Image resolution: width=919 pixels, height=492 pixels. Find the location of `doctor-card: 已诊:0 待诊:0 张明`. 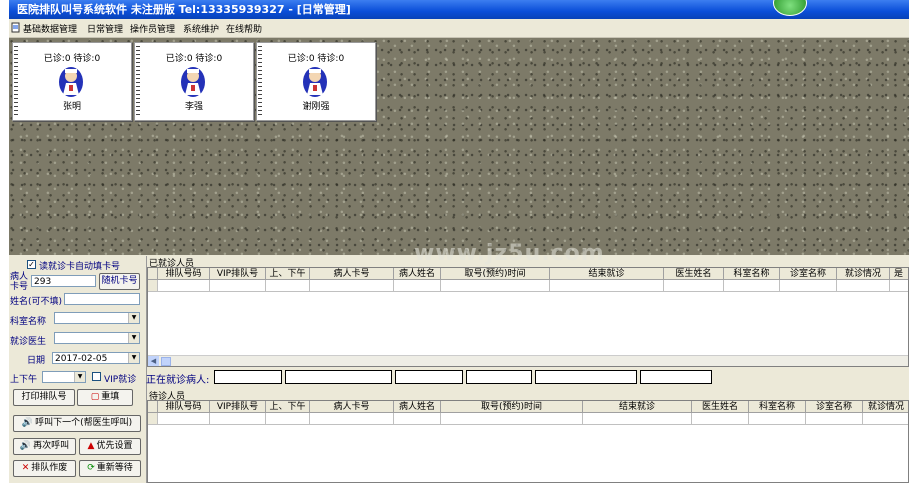

doctor-card: 已诊:0 待诊:0 张明 is located at coordinates (72, 81).